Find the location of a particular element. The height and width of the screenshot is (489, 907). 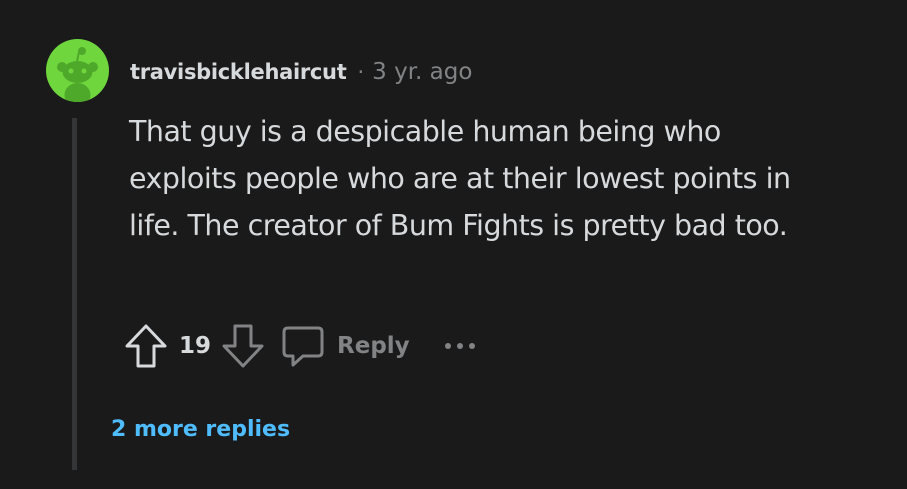

downvote-arrow-icon is located at coordinates (243, 346).